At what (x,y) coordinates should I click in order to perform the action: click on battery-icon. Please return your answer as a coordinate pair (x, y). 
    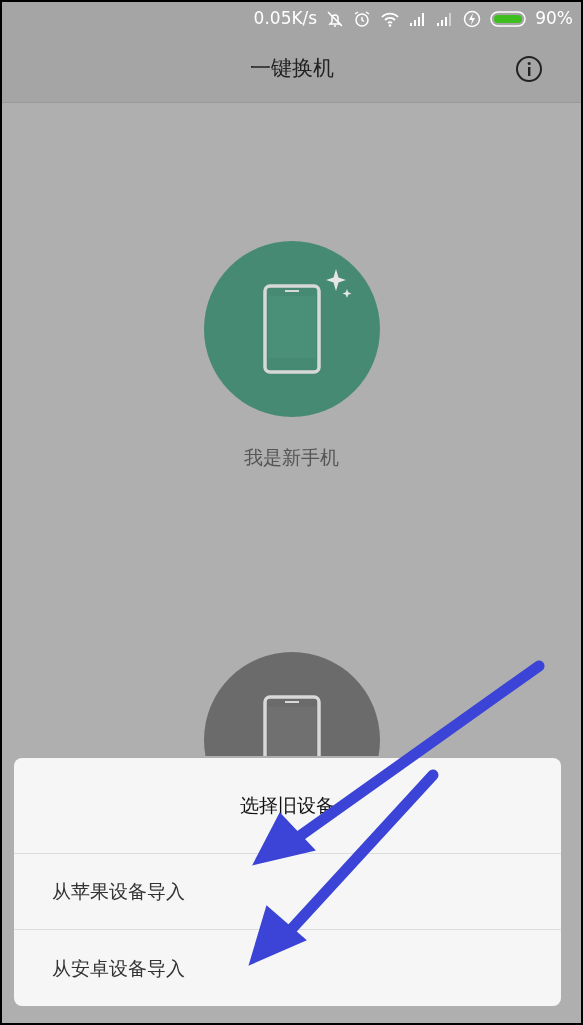
    Looking at the image, I should click on (508, 19).